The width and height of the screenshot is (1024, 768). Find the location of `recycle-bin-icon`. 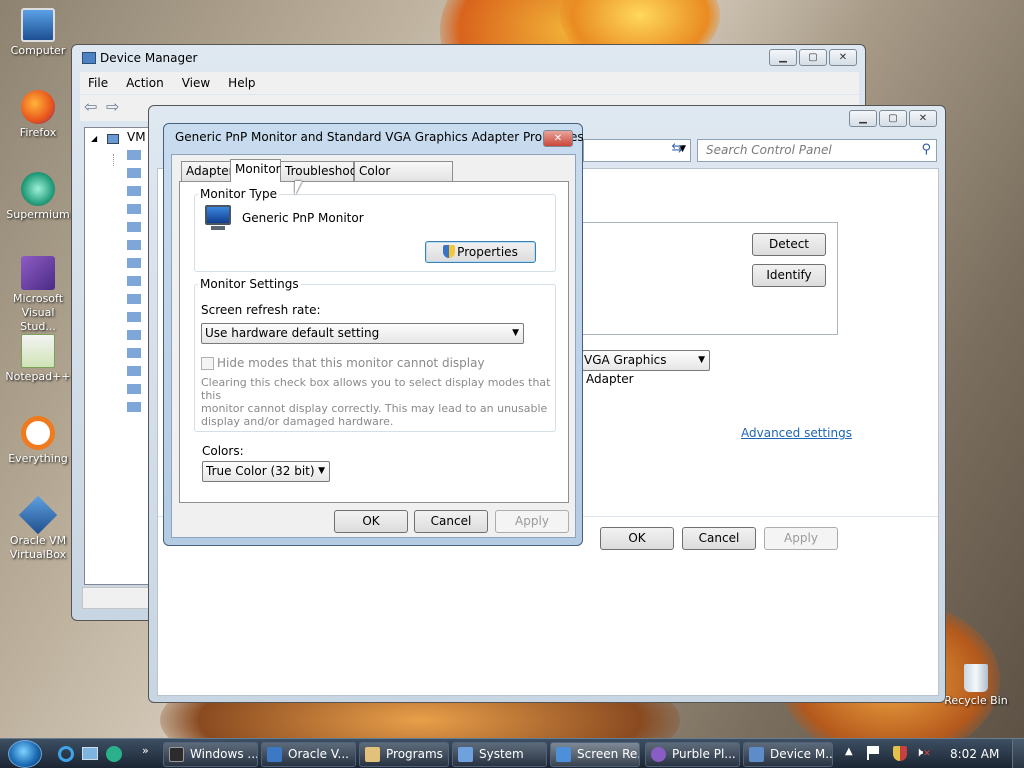

recycle-bin-icon is located at coordinates (976, 678).